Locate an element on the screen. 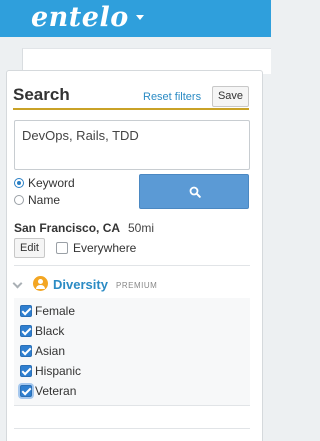  save-button: Save is located at coordinates (230, 96).